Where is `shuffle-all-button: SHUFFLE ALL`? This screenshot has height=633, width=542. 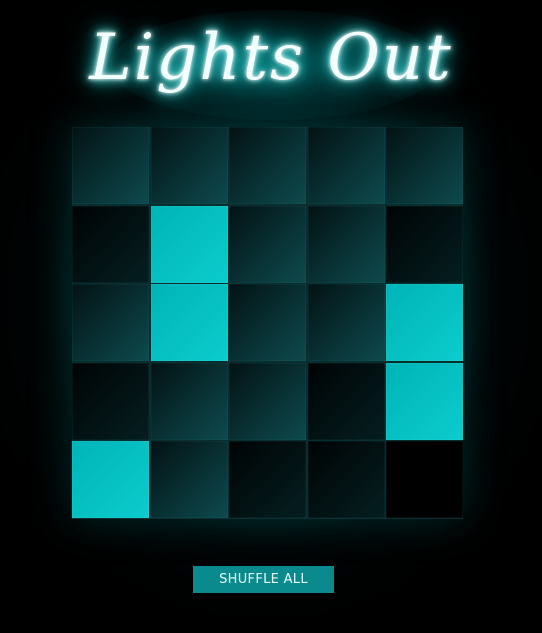
shuffle-all-button: SHUFFLE ALL is located at coordinates (263, 579).